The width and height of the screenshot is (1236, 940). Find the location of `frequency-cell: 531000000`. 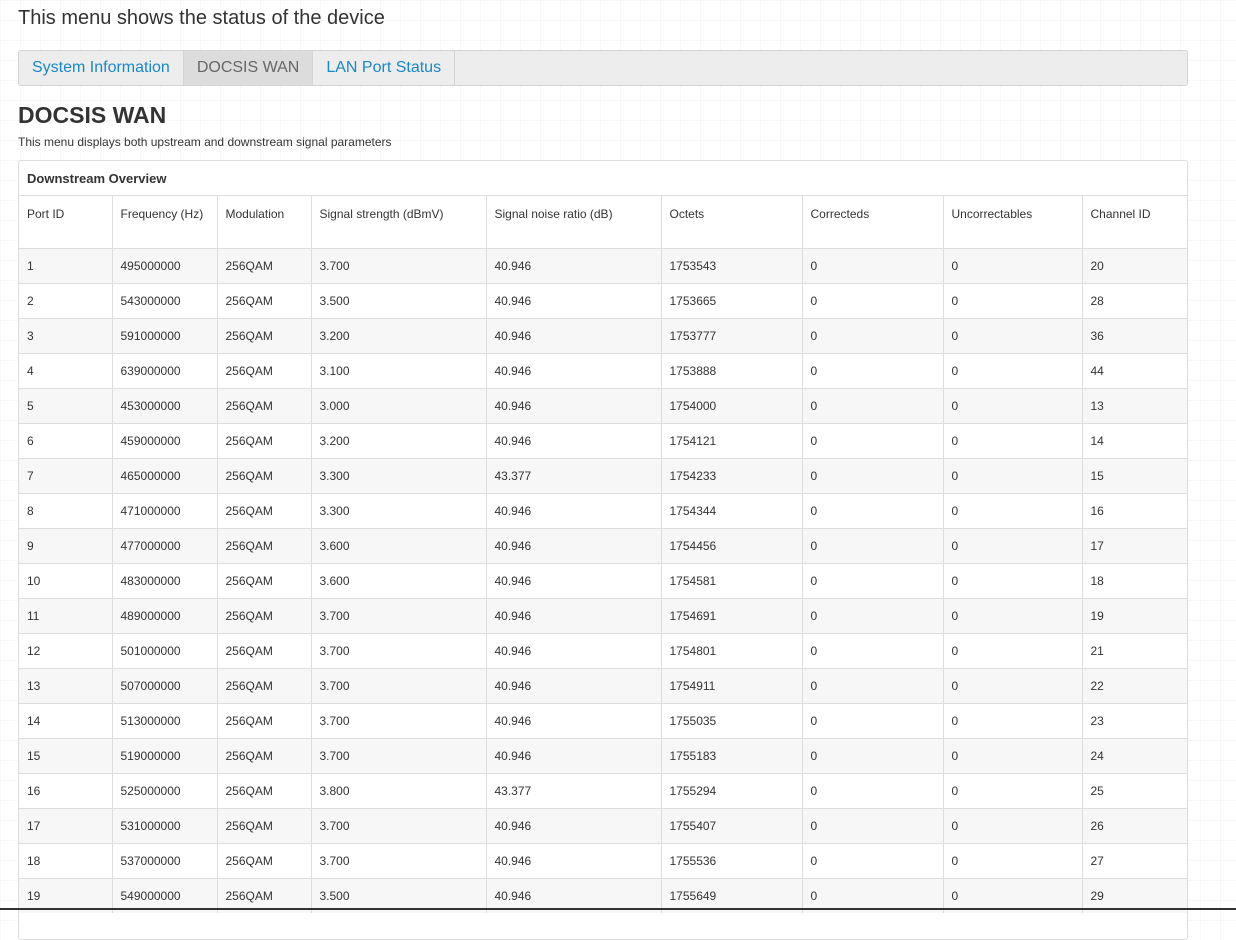

frequency-cell: 531000000 is located at coordinates (164, 825).